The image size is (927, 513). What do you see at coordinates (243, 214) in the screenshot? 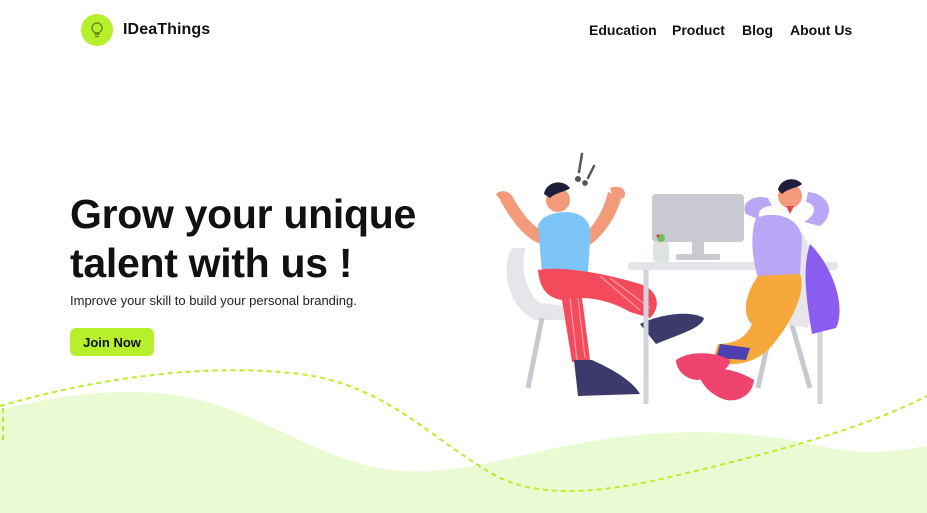
I see `hero-title-line-1: Grow your unique` at bounding box center [243, 214].